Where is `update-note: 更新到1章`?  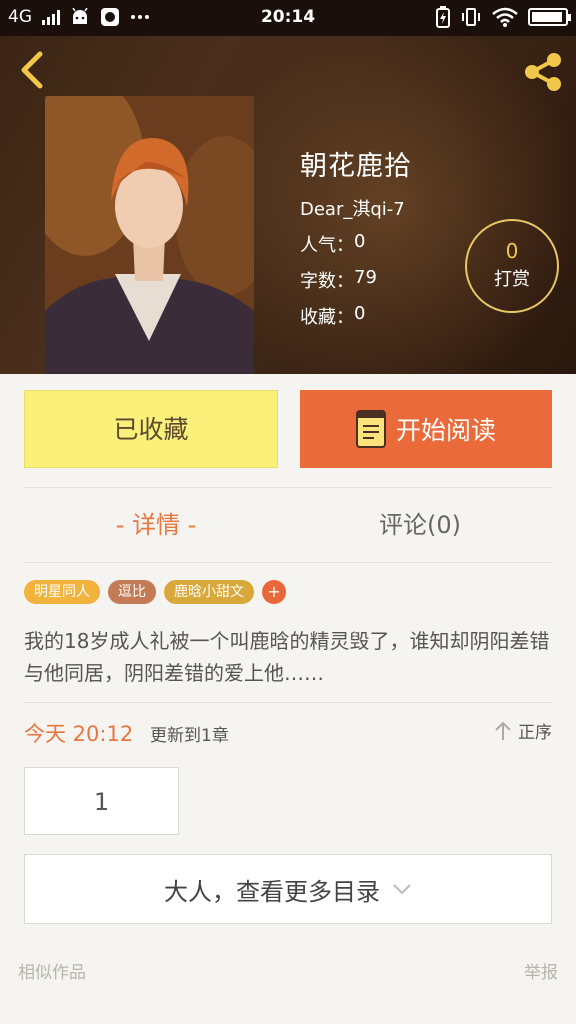 update-note: 更新到1章 is located at coordinates (189, 736).